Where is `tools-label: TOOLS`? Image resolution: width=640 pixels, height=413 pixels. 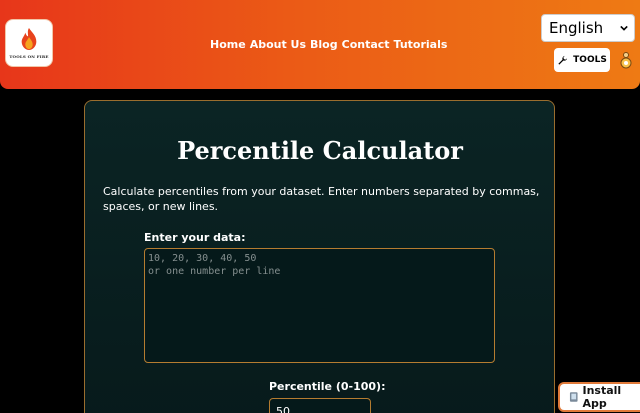
tools-label: TOOLS is located at coordinates (590, 60).